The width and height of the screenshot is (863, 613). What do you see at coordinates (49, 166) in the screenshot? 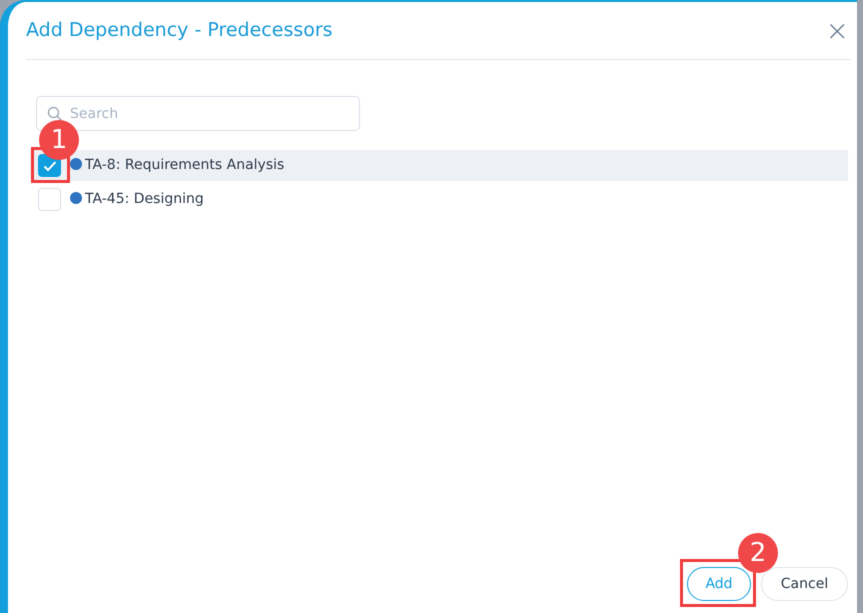
I see `check-icon` at bounding box center [49, 166].